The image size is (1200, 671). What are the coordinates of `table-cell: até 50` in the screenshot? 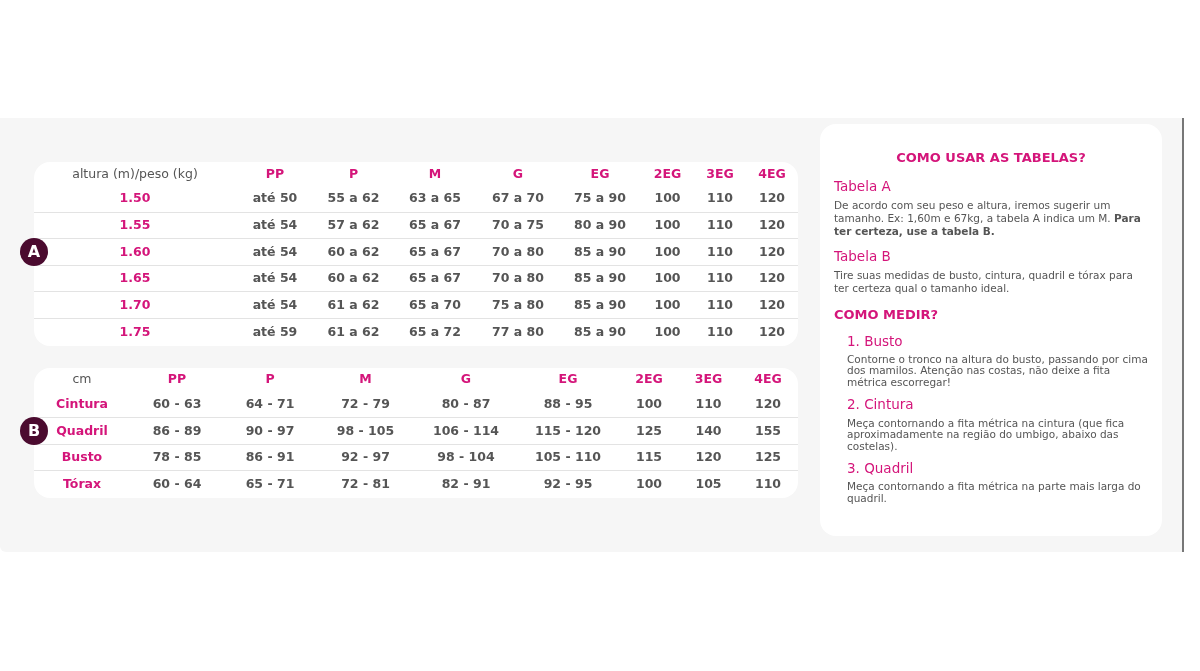 It's located at (275, 199).